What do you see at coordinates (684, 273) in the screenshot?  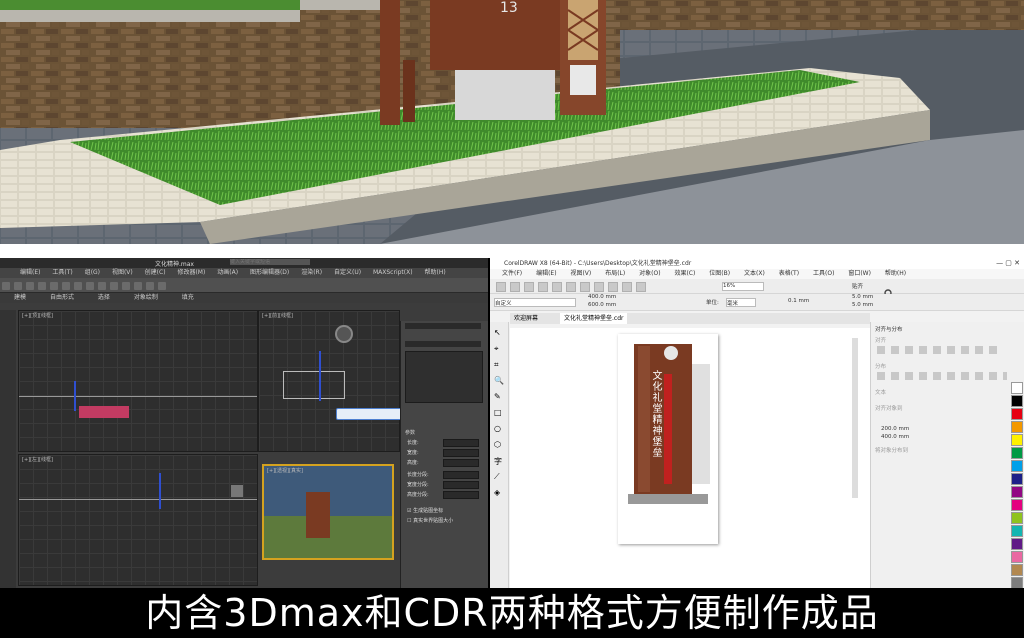 I see `cdr-menu-effects: 效果(C)` at bounding box center [684, 273].